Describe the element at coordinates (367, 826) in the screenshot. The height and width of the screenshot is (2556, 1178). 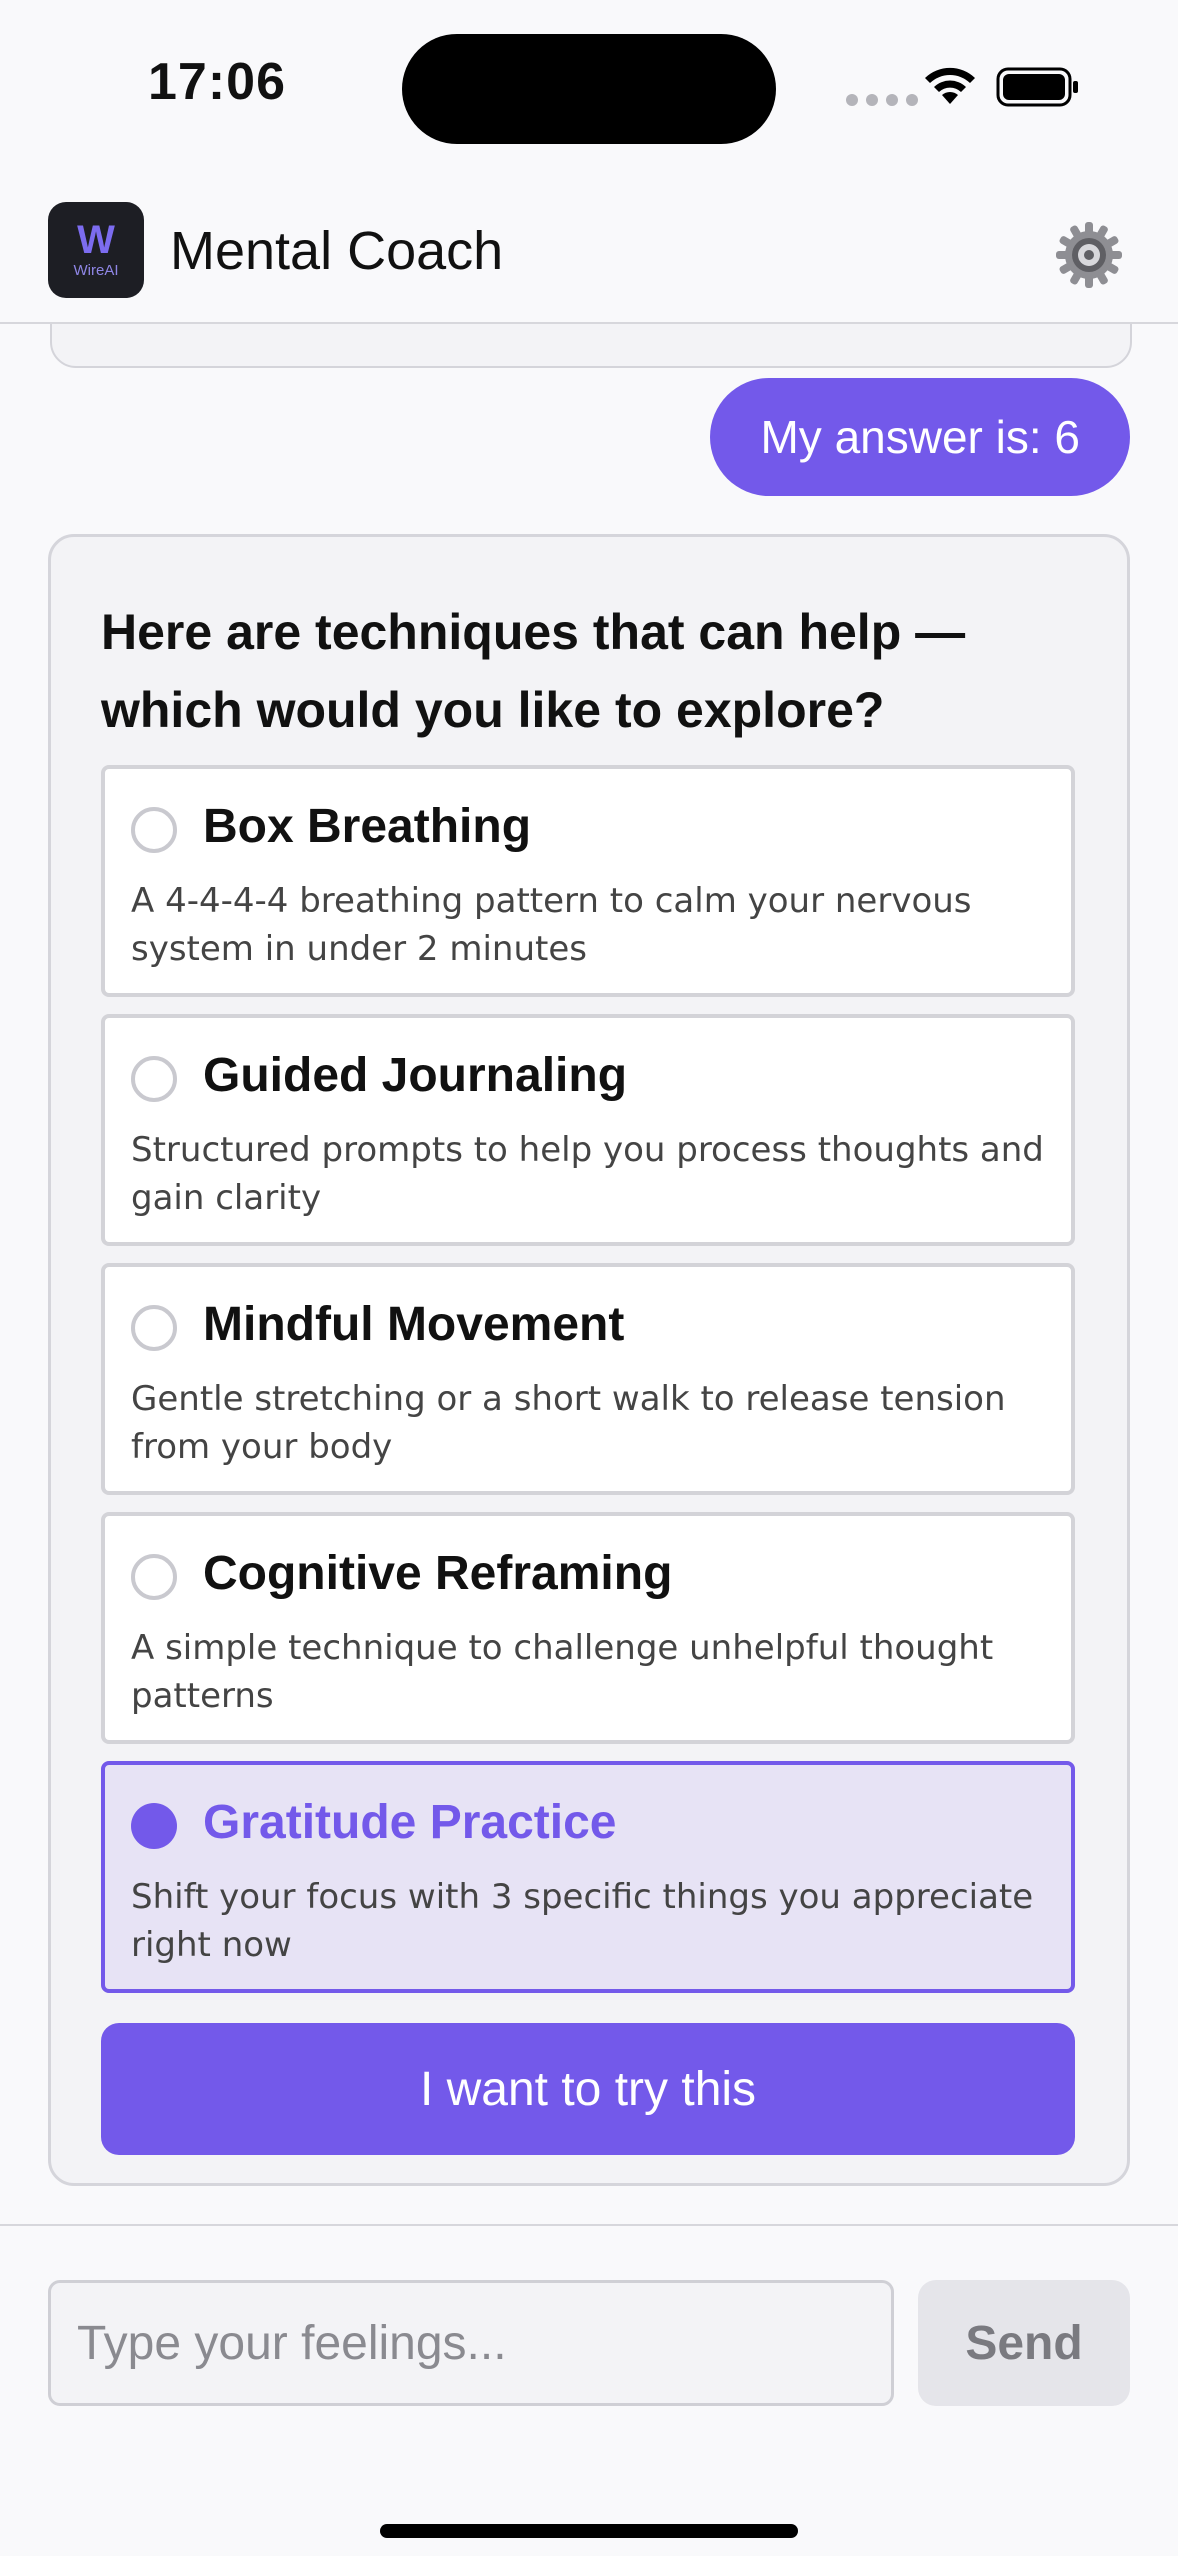
I see `option-title: Box Breathing` at that location.